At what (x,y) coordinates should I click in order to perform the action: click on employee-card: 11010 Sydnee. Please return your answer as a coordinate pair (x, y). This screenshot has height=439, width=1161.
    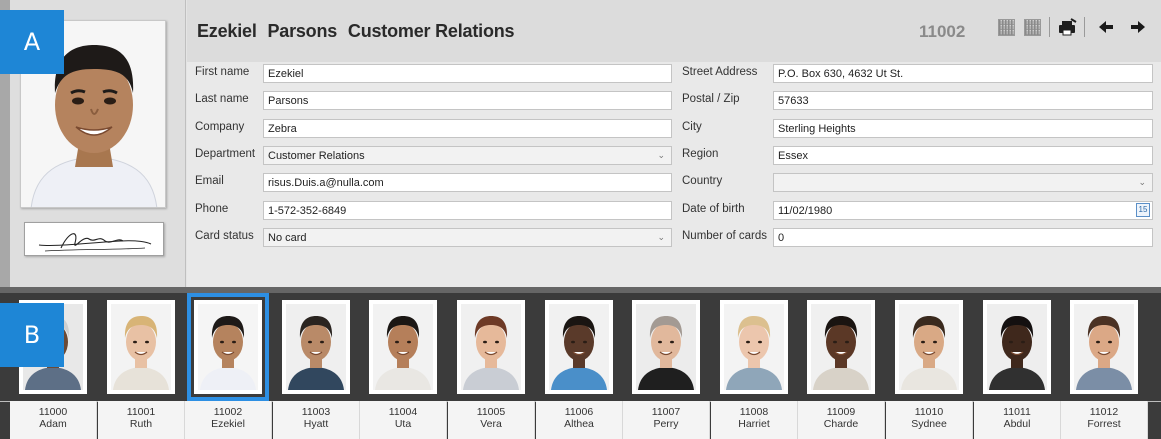
    Looking at the image, I should click on (929, 366).